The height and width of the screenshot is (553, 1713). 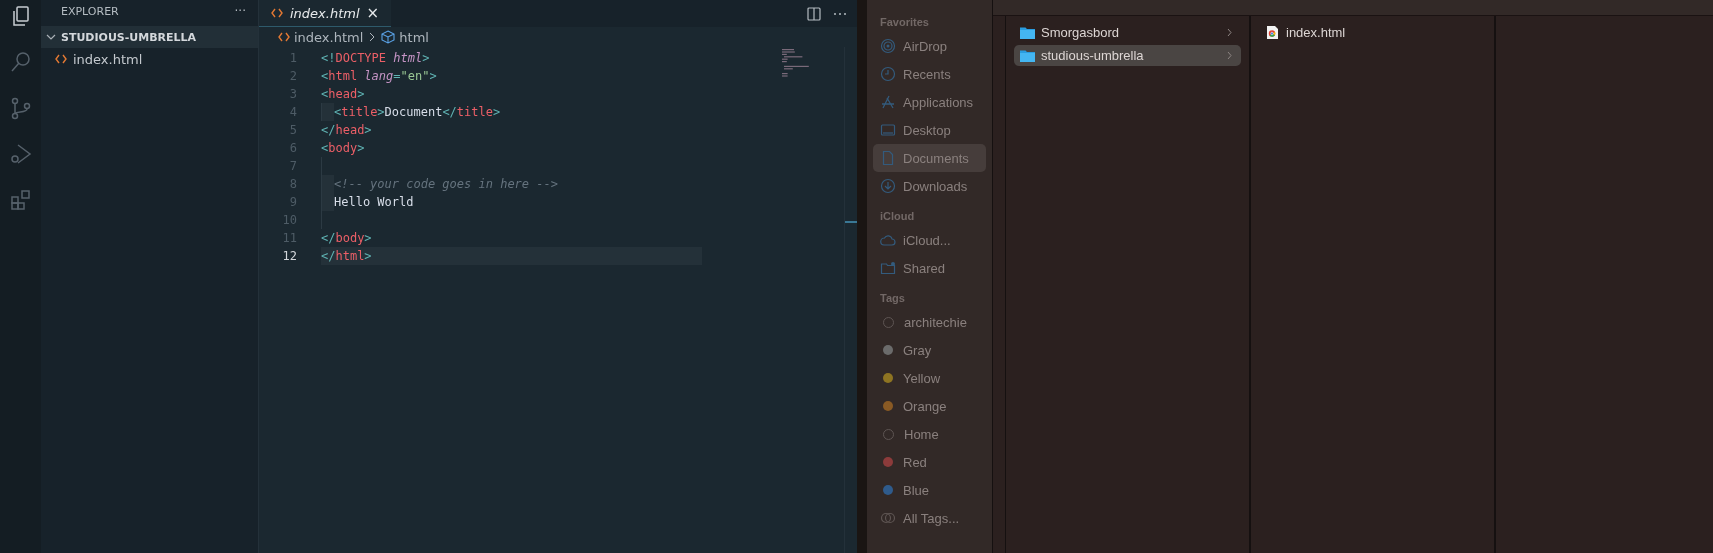 What do you see at coordinates (888, 102) in the screenshot?
I see `applications-icon` at bounding box center [888, 102].